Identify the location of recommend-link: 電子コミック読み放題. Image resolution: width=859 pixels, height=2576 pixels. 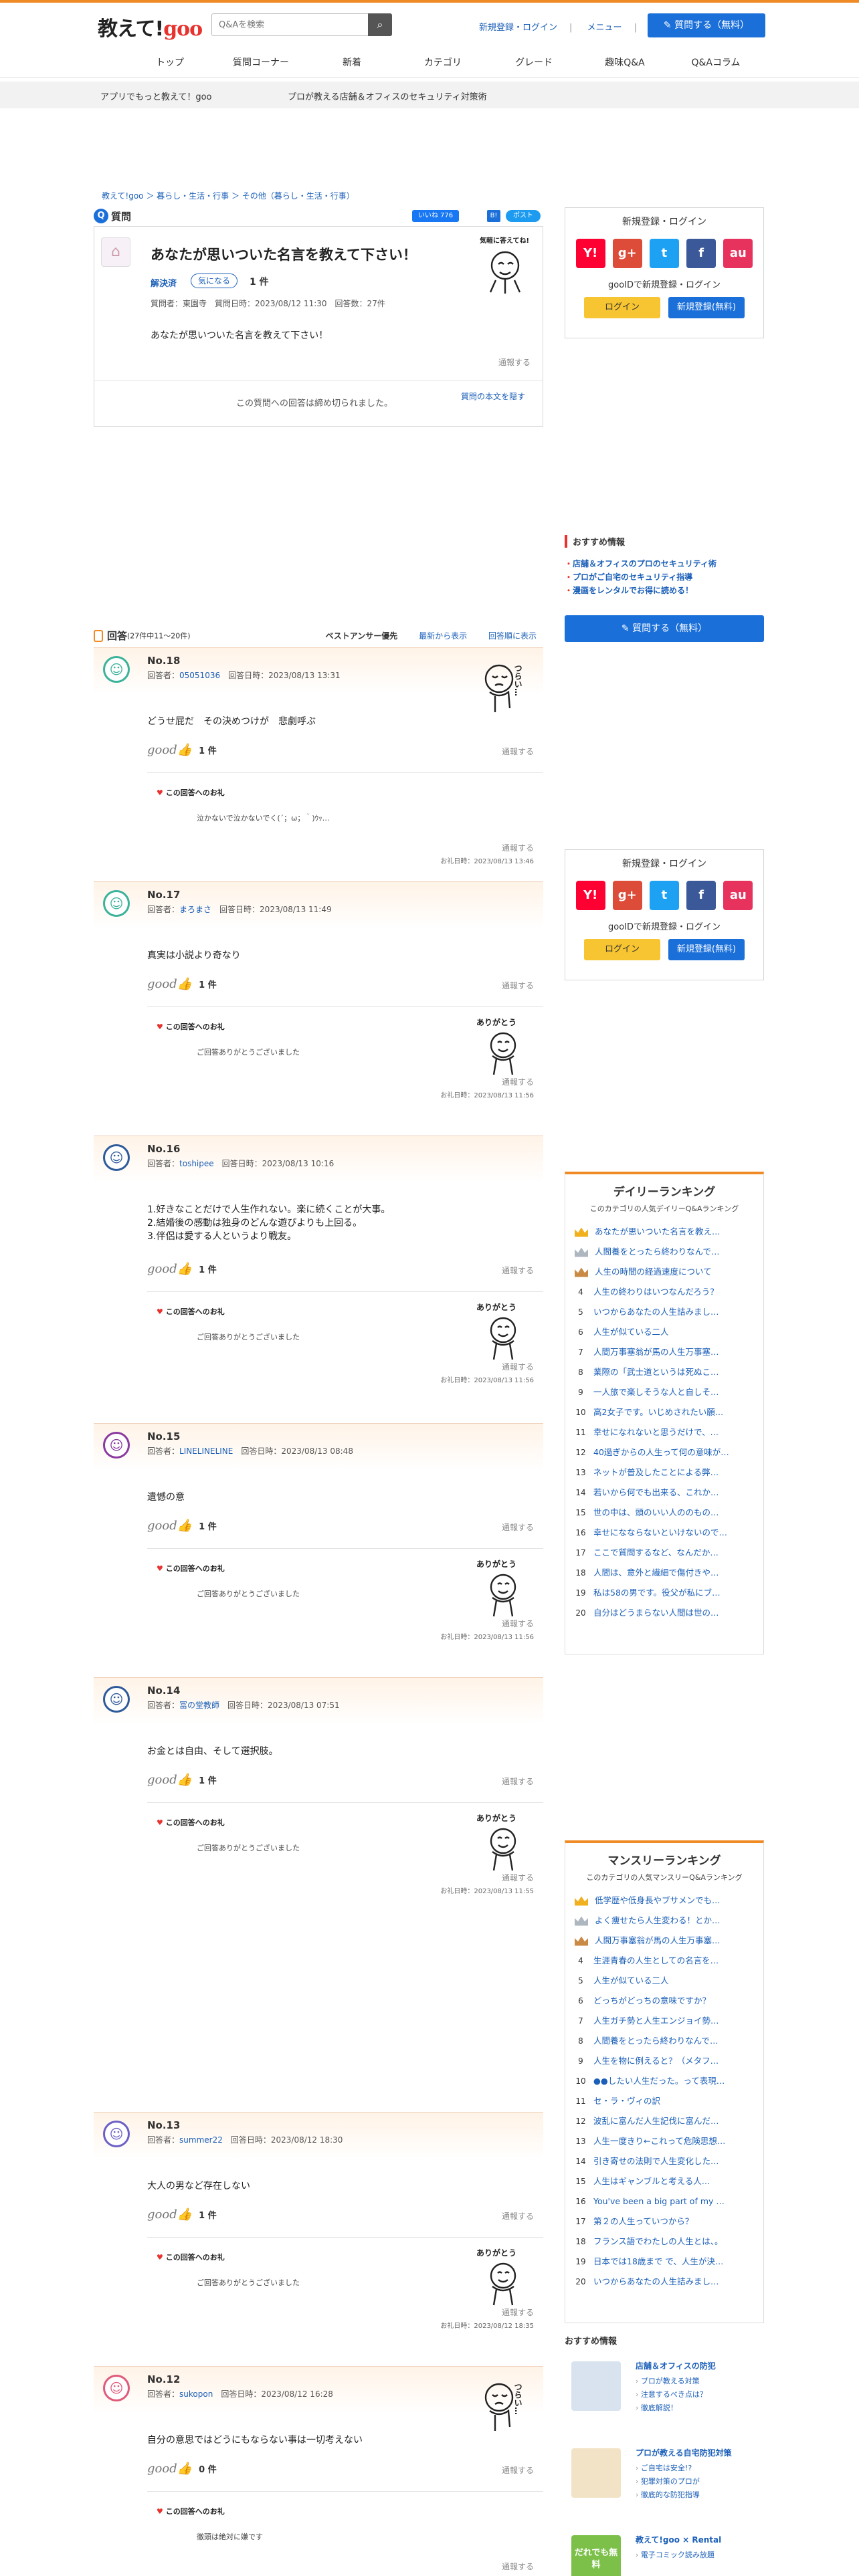
(675, 2555).